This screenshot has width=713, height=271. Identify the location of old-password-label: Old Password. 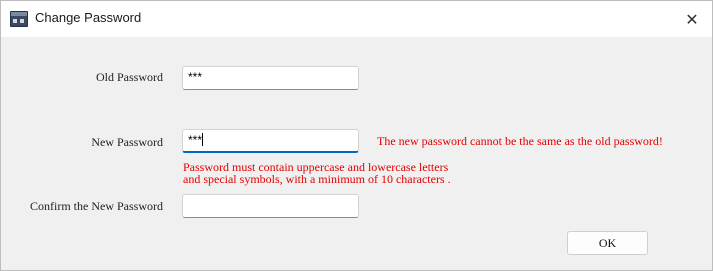
(129, 77).